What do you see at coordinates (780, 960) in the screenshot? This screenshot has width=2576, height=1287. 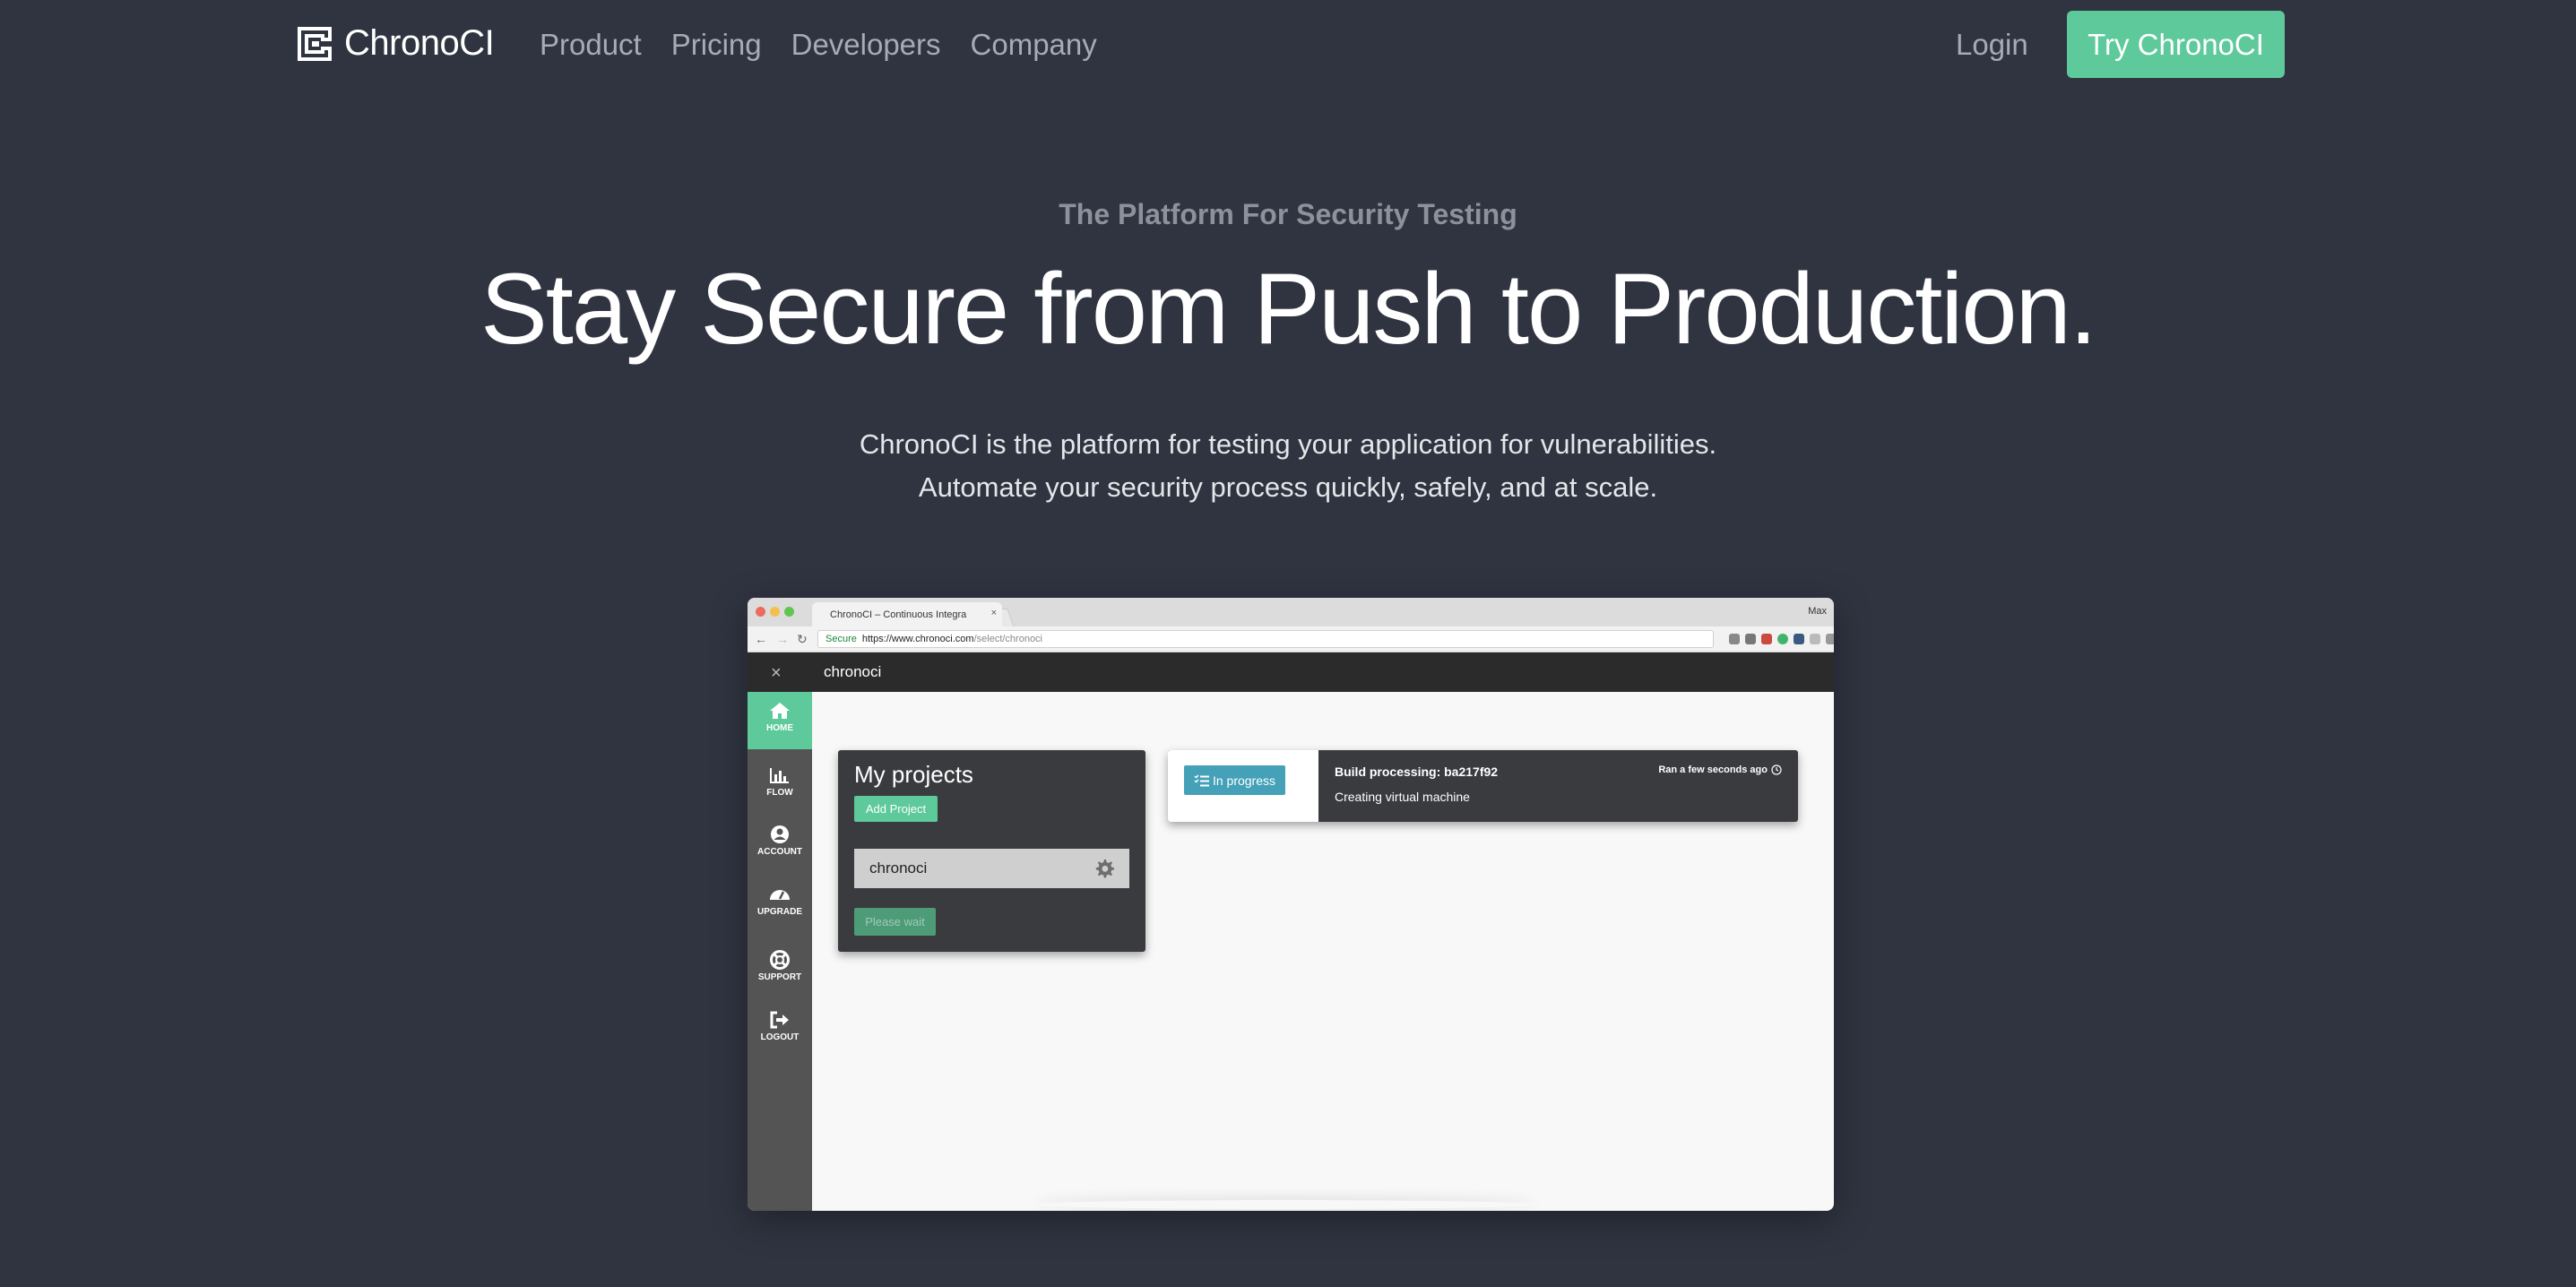 I see `lifebuoy-icon` at bounding box center [780, 960].